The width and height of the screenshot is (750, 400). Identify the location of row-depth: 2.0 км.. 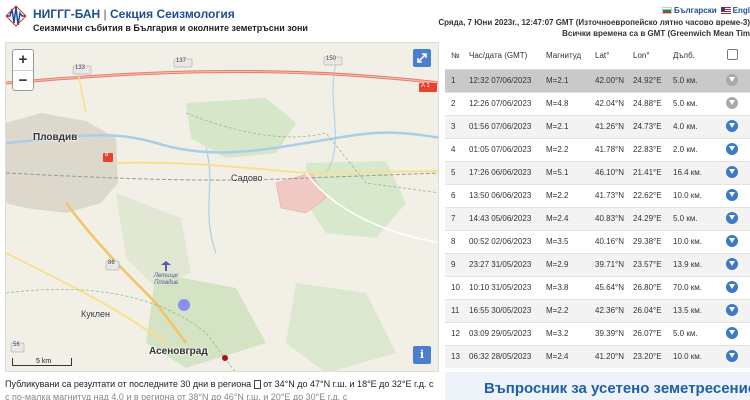
(691, 150).